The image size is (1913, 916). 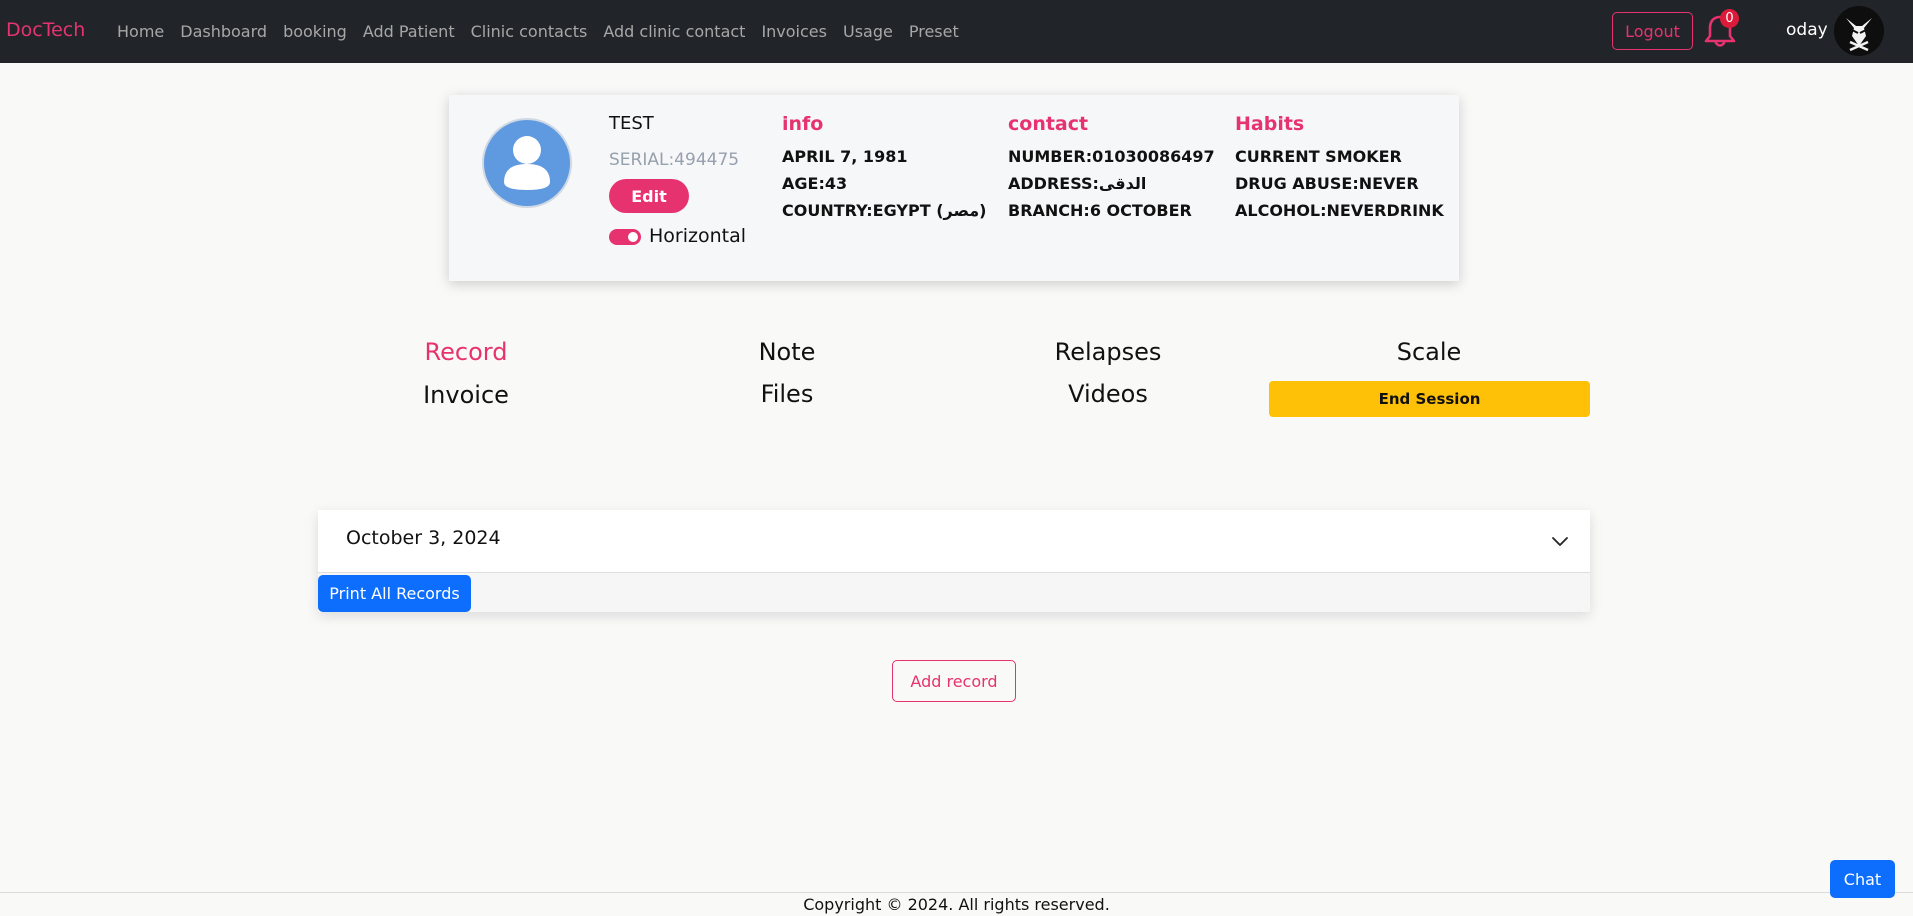 I want to click on user-avatar, so click(x=1859, y=31).